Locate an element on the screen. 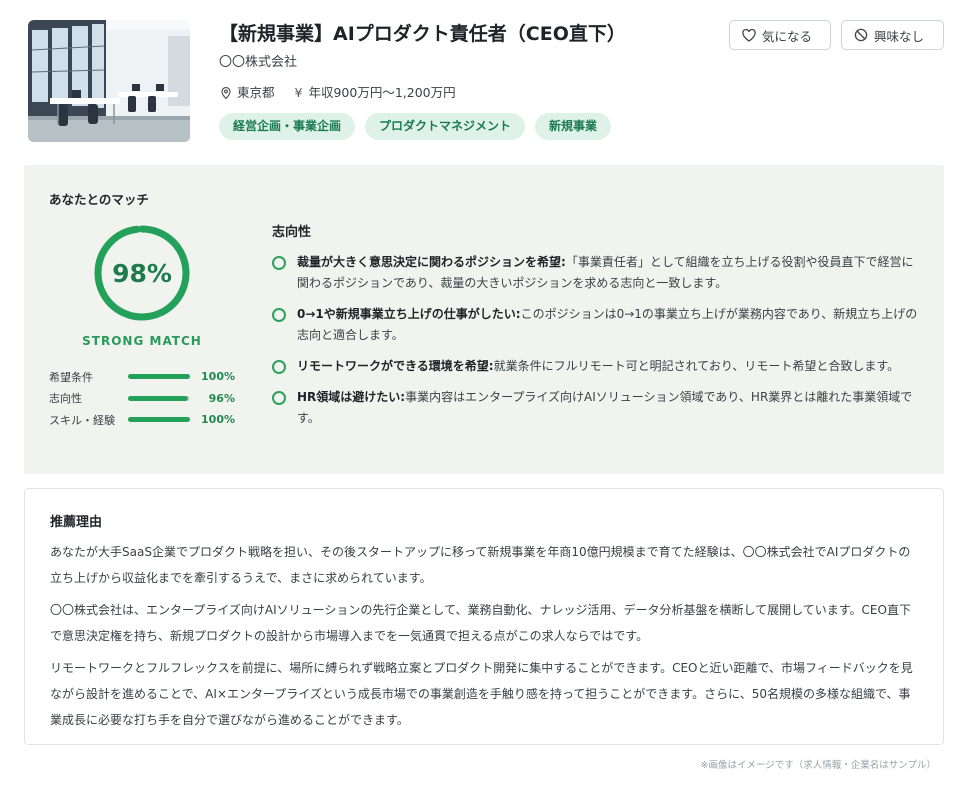 This screenshot has height=800, width=968. recommendation-title: 推薦理由 is located at coordinates (76, 522).